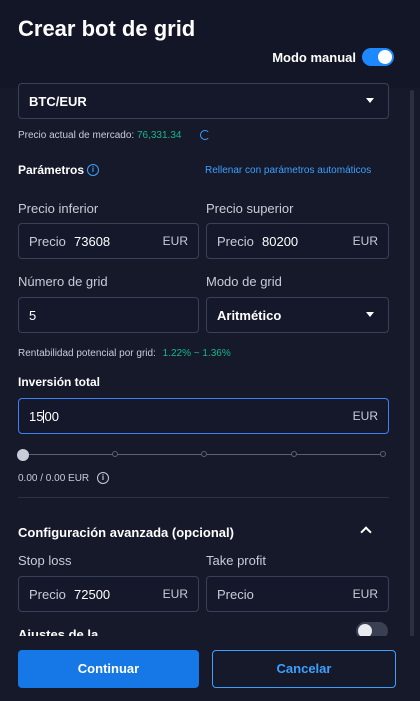  I want to click on stop-loss-label: Stop loss, so click(45, 560).